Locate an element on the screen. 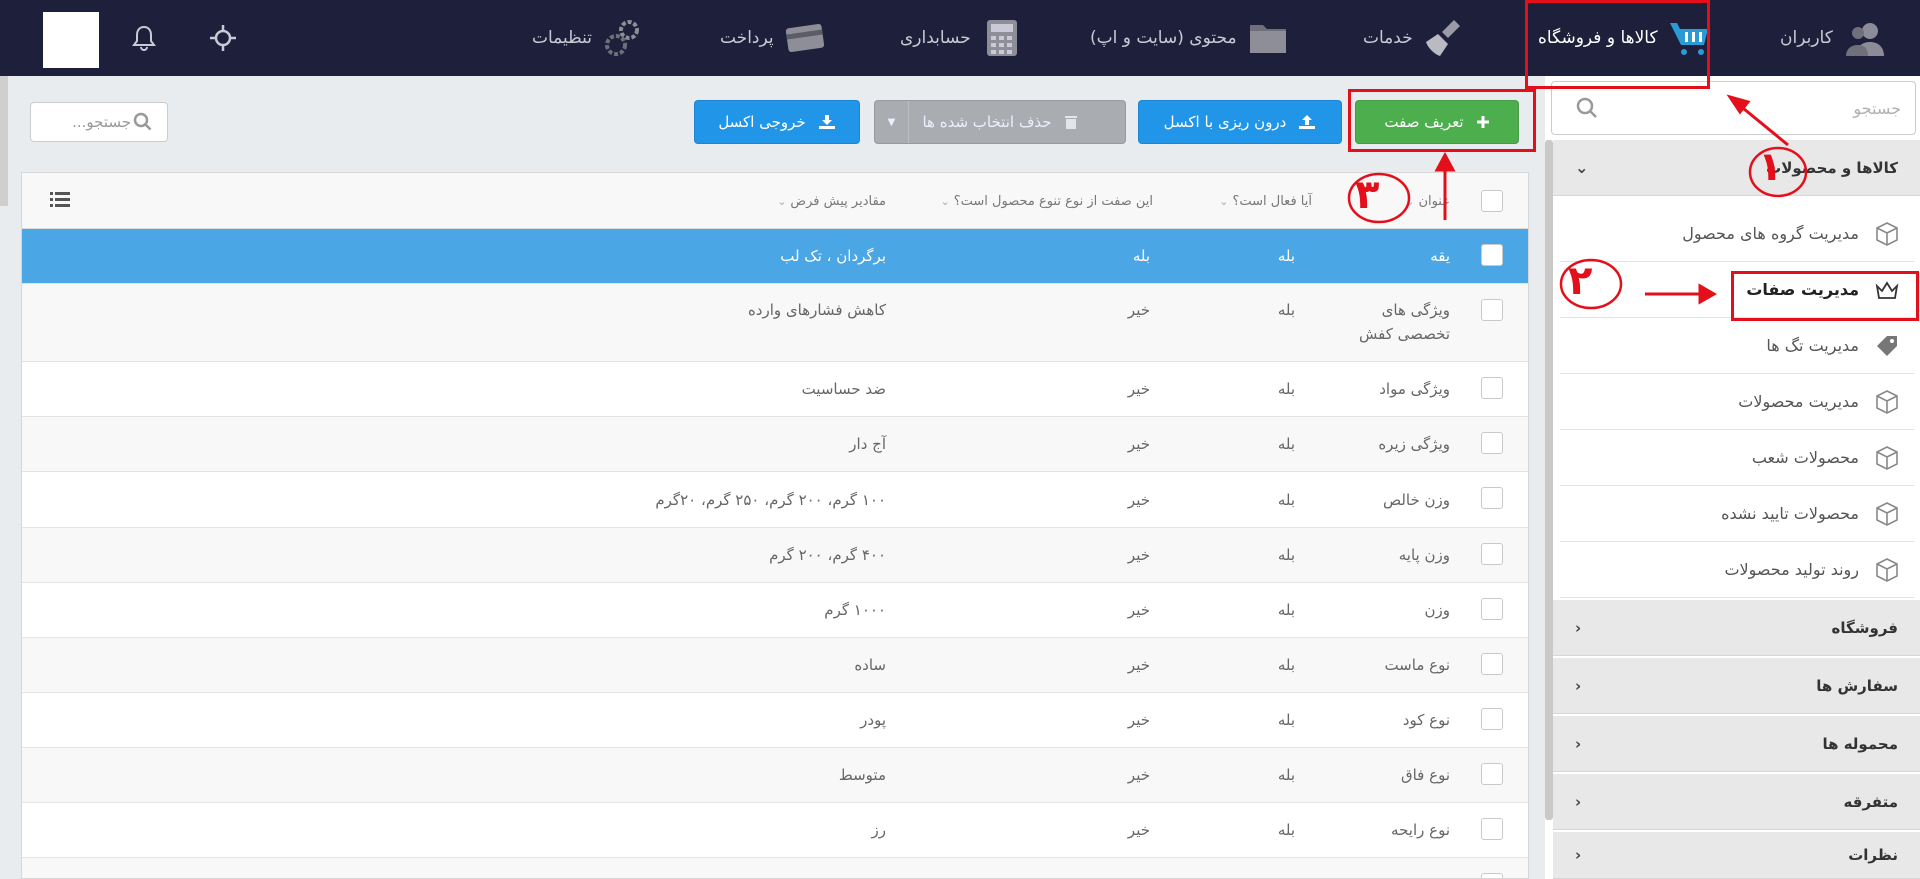  table-row: ویژگی مواد بله خیر ضد حساسیت is located at coordinates (775, 389).